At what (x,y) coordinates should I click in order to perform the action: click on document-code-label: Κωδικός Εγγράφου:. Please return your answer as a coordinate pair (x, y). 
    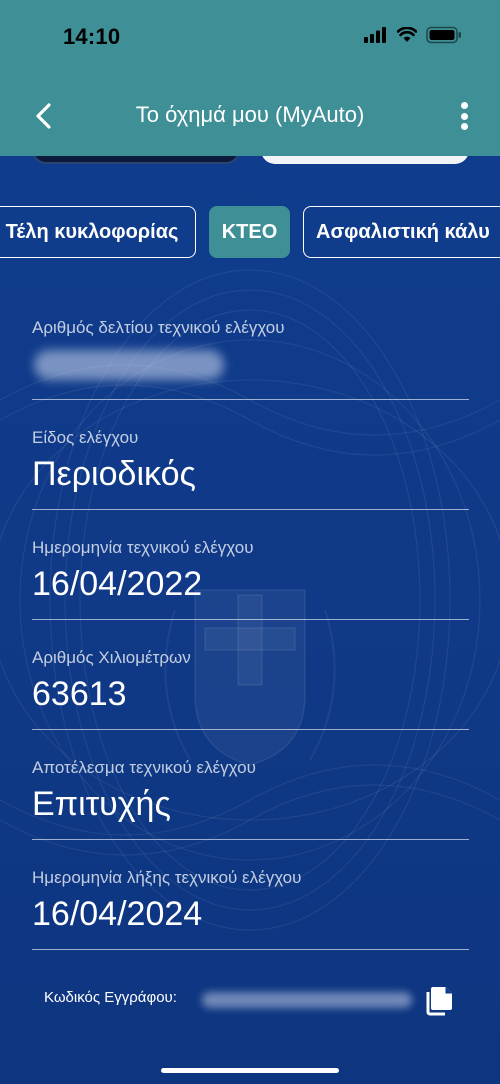
    Looking at the image, I should click on (110, 997).